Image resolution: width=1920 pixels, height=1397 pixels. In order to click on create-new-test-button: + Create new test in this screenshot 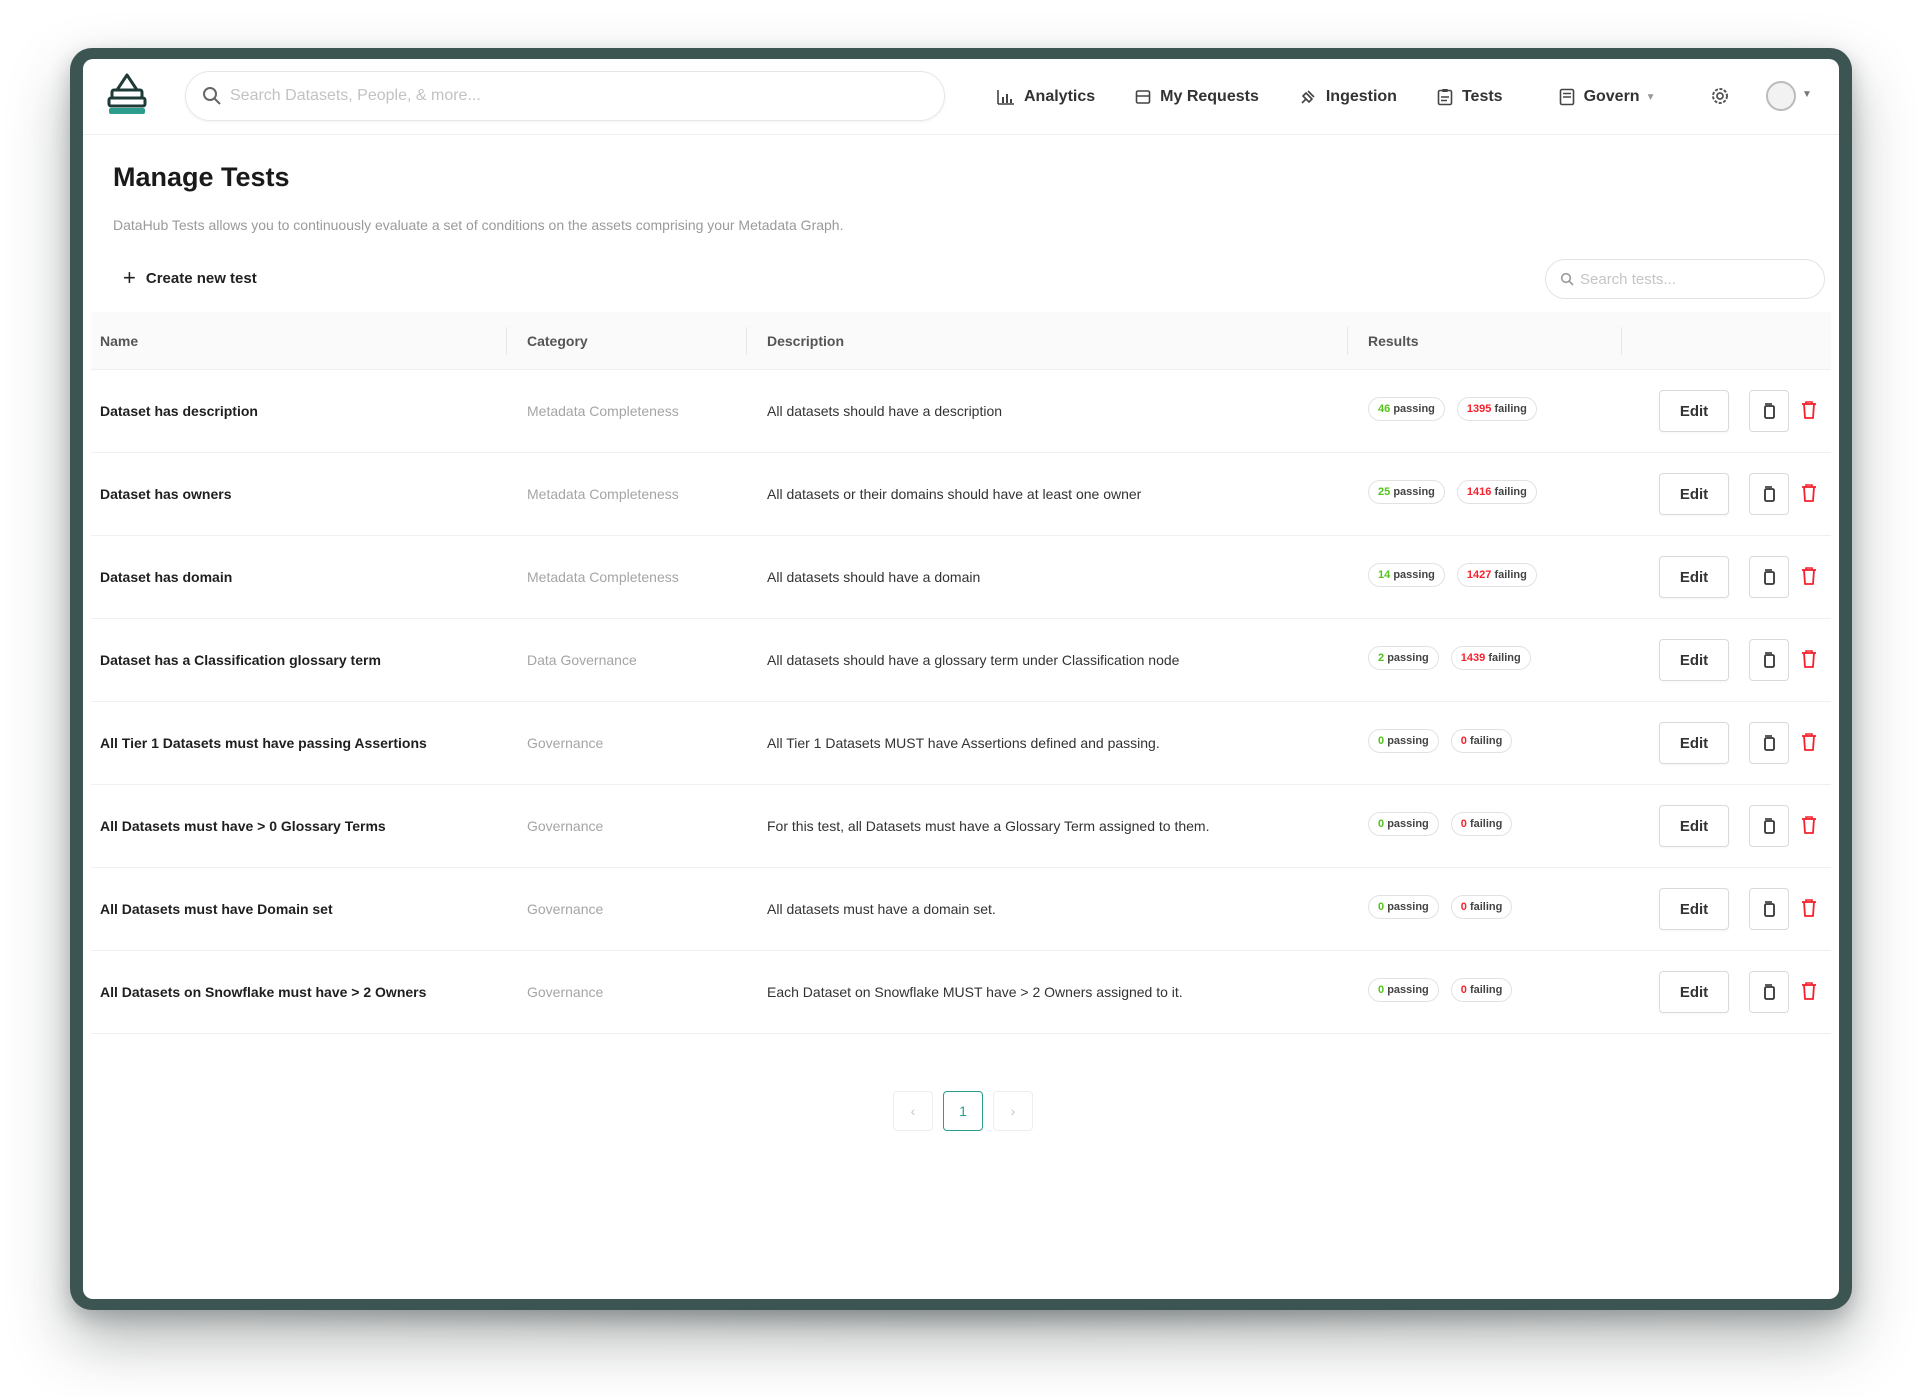, I will do `click(190, 278)`.